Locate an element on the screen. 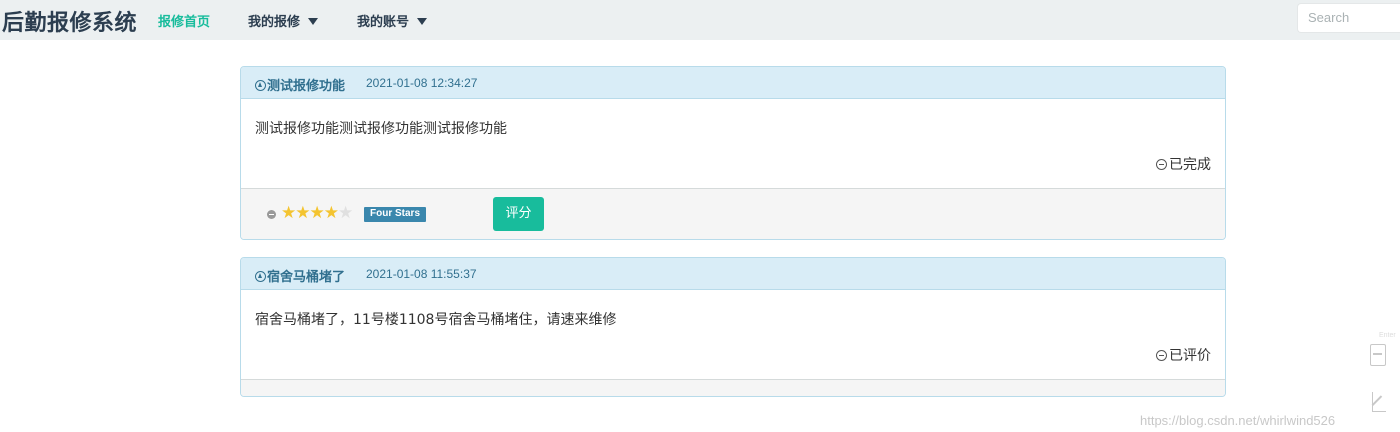 The height and width of the screenshot is (432, 1400). panel-footer is located at coordinates (733, 387).